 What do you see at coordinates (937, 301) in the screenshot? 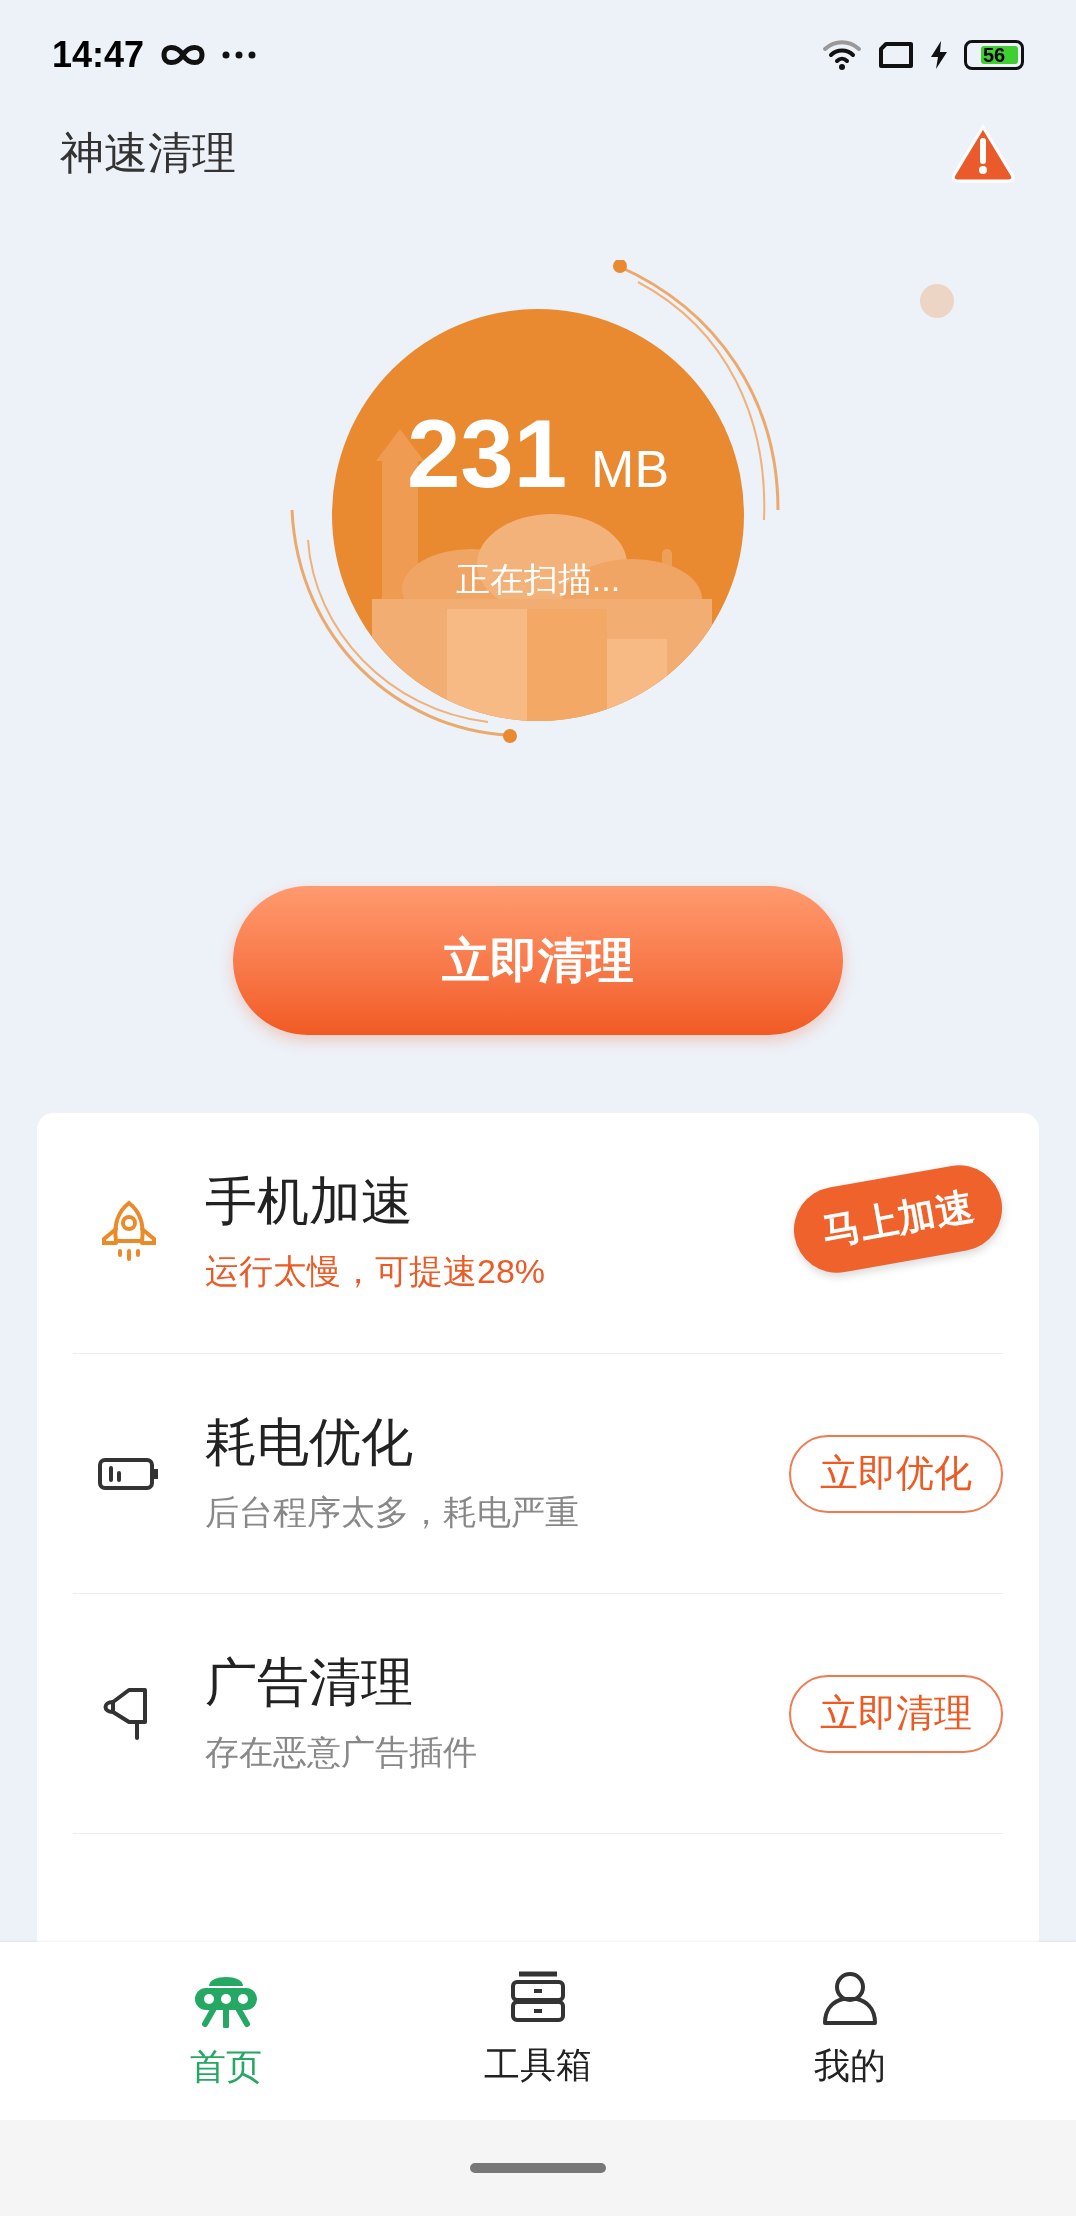
I see `dot-icon` at bounding box center [937, 301].